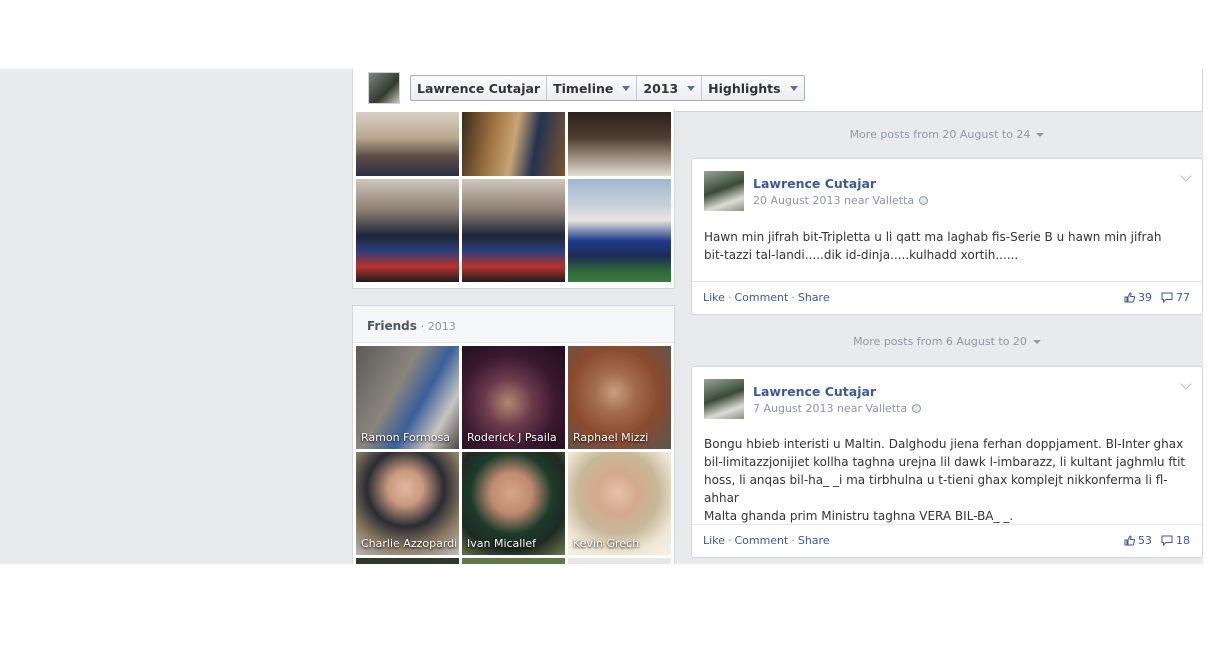 The image size is (1211, 648). What do you see at coordinates (1183, 297) in the screenshot?
I see `comment-count: 77` at bounding box center [1183, 297].